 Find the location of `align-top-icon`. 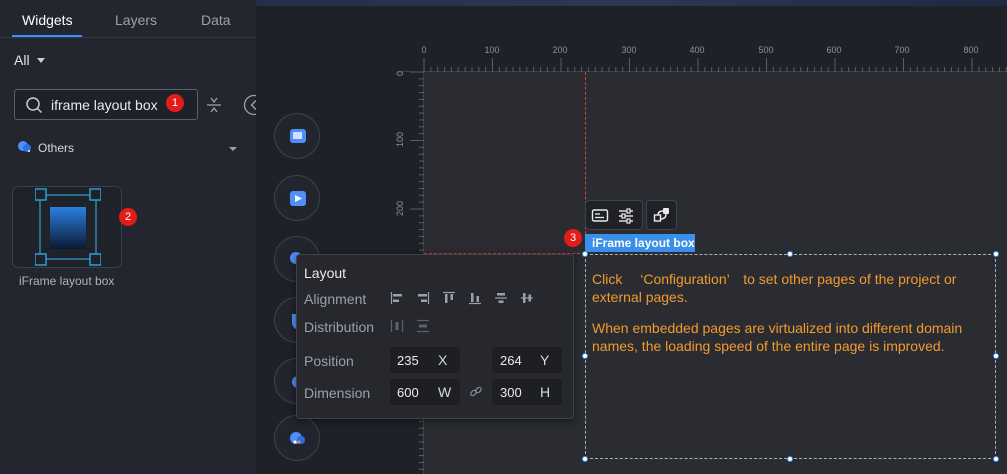

align-top-icon is located at coordinates (449, 298).